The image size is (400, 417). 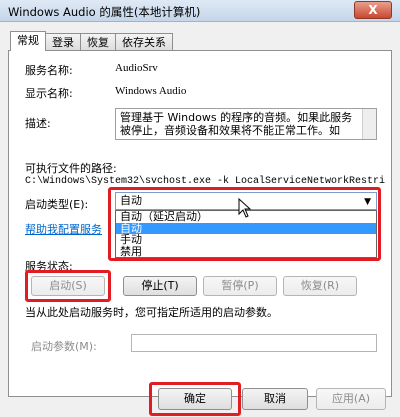 I want to click on display-name-label: 显示名称:, so click(x=49, y=93).